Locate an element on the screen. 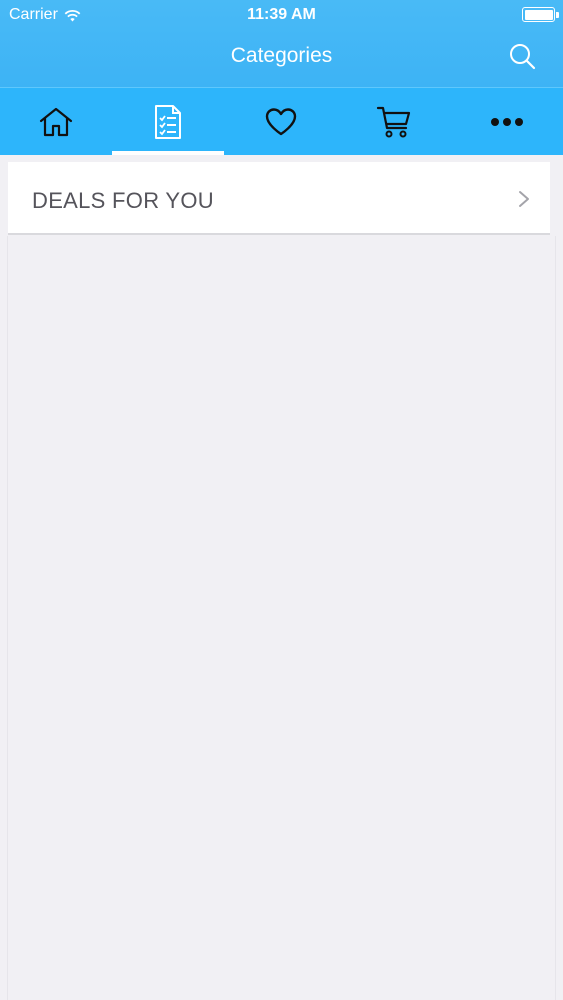  search-button is located at coordinates (523, 57).